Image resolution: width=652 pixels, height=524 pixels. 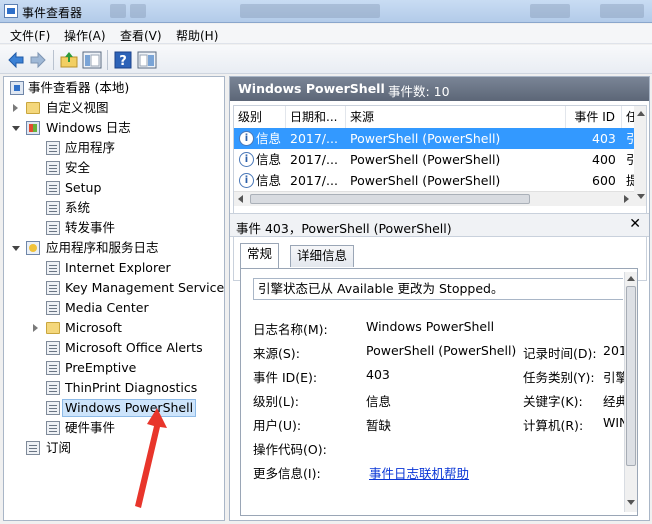 I want to click on event-message: 引擎状态已从 Available 更改为 Stopped。, so click(x=438, y=289).